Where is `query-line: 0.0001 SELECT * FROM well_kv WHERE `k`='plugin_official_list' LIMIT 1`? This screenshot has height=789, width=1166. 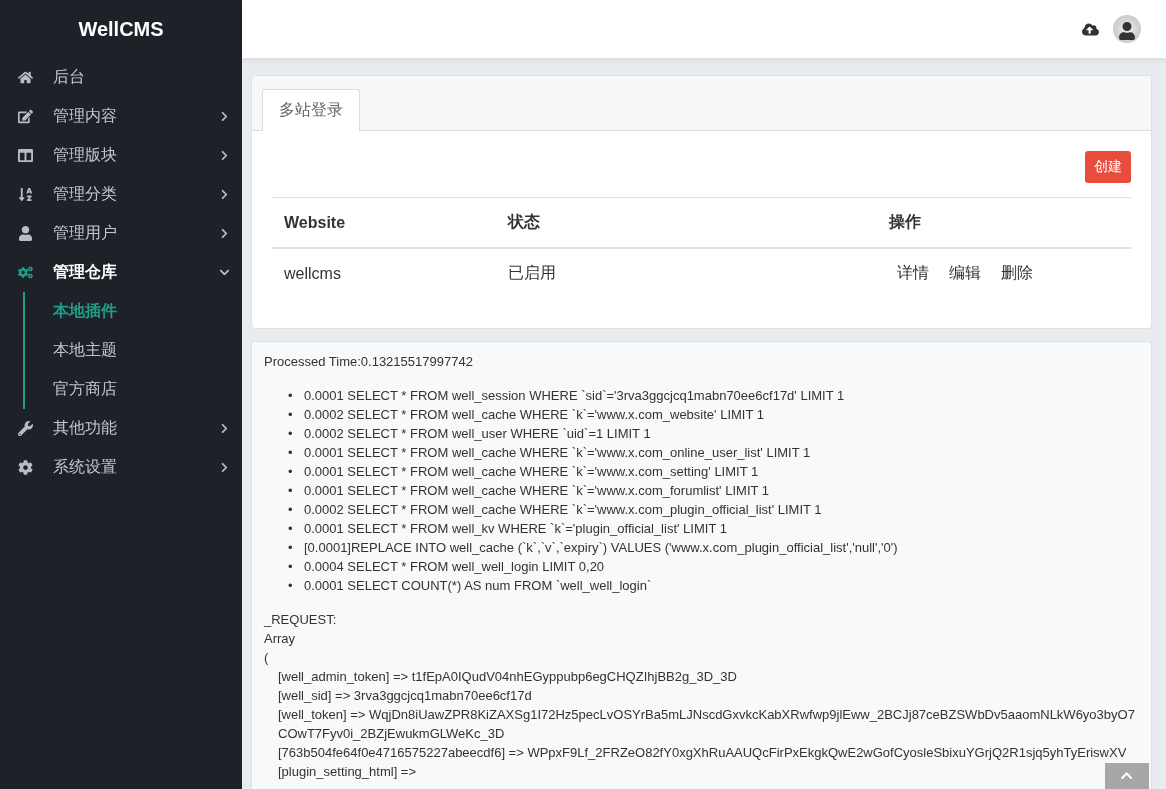
query-line: 0.0001 SELECT * FROM well_kv WHERE `k`='plugin_official_list' LIMIT 1 is located at coordinates (515, 529).